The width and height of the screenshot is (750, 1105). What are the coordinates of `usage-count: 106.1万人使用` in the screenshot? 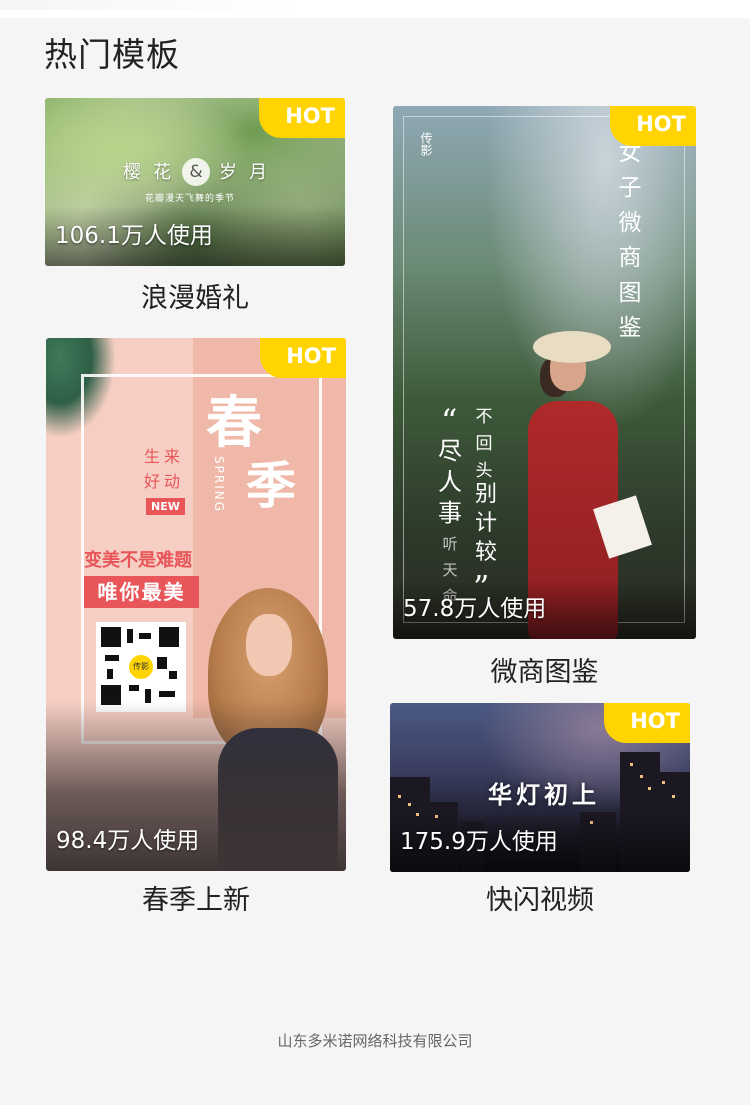 It's located at (134, 236).